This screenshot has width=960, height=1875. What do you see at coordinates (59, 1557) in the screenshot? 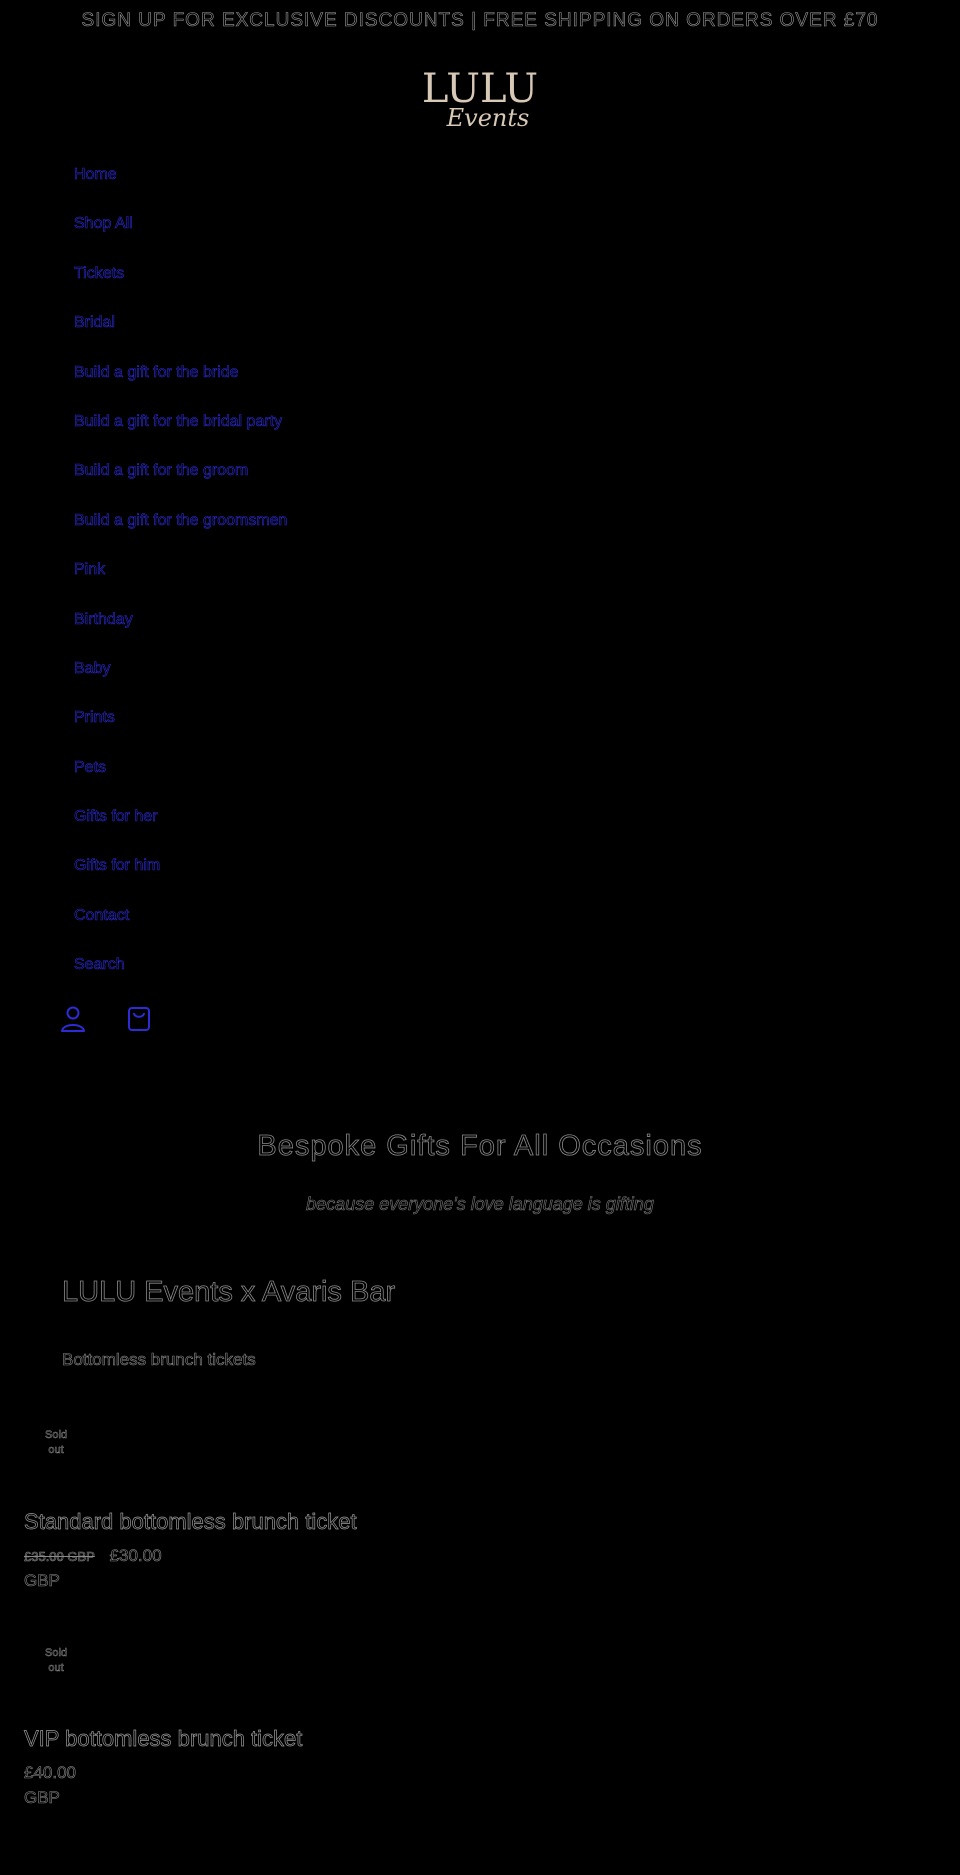
I see `compare-price: £35.00 GBP` at bounding box center [59, 1557].